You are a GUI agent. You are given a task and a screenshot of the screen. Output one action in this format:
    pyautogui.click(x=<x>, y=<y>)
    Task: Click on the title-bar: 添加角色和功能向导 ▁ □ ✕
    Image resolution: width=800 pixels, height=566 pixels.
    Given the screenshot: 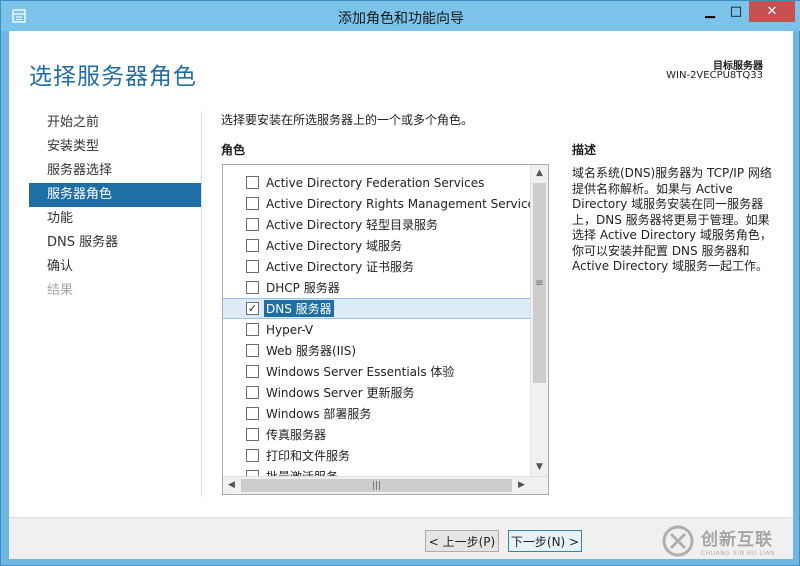 What is the action you would take?
    pyautogui.click(x=400, y=16)
    